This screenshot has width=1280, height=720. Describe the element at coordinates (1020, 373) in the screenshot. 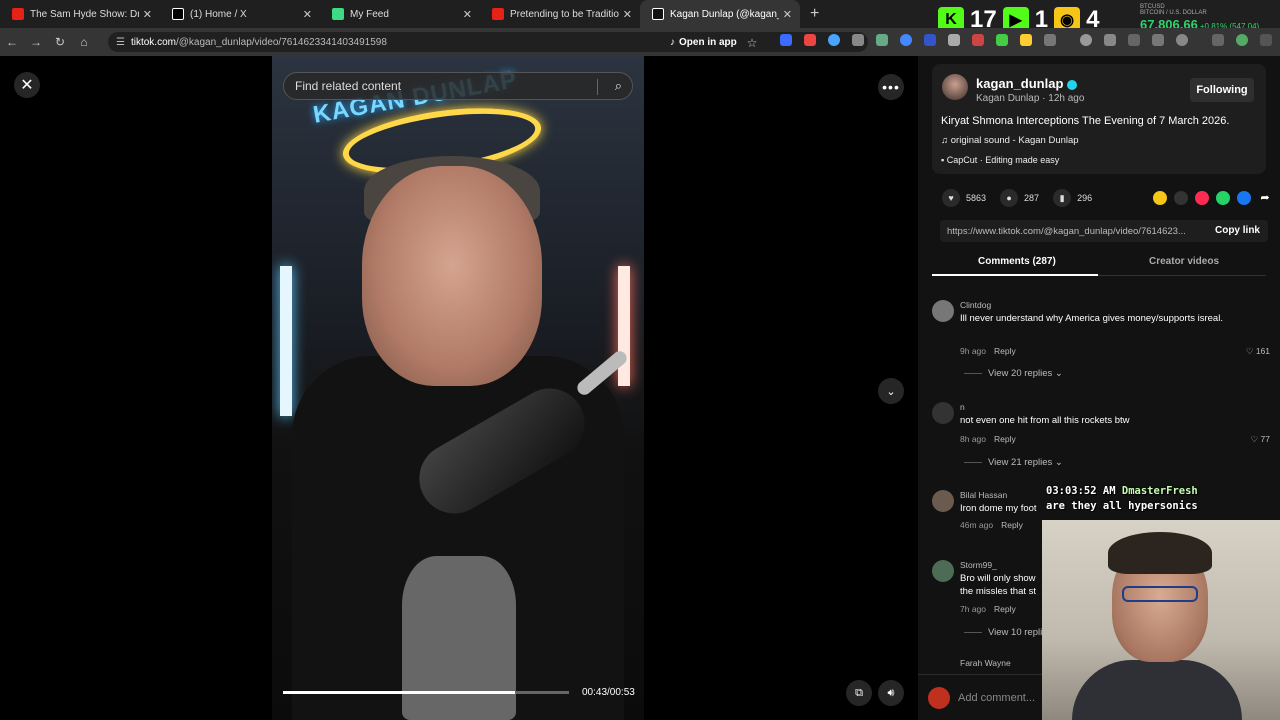

I see `view-replies-label: View 20 replies` at that location.